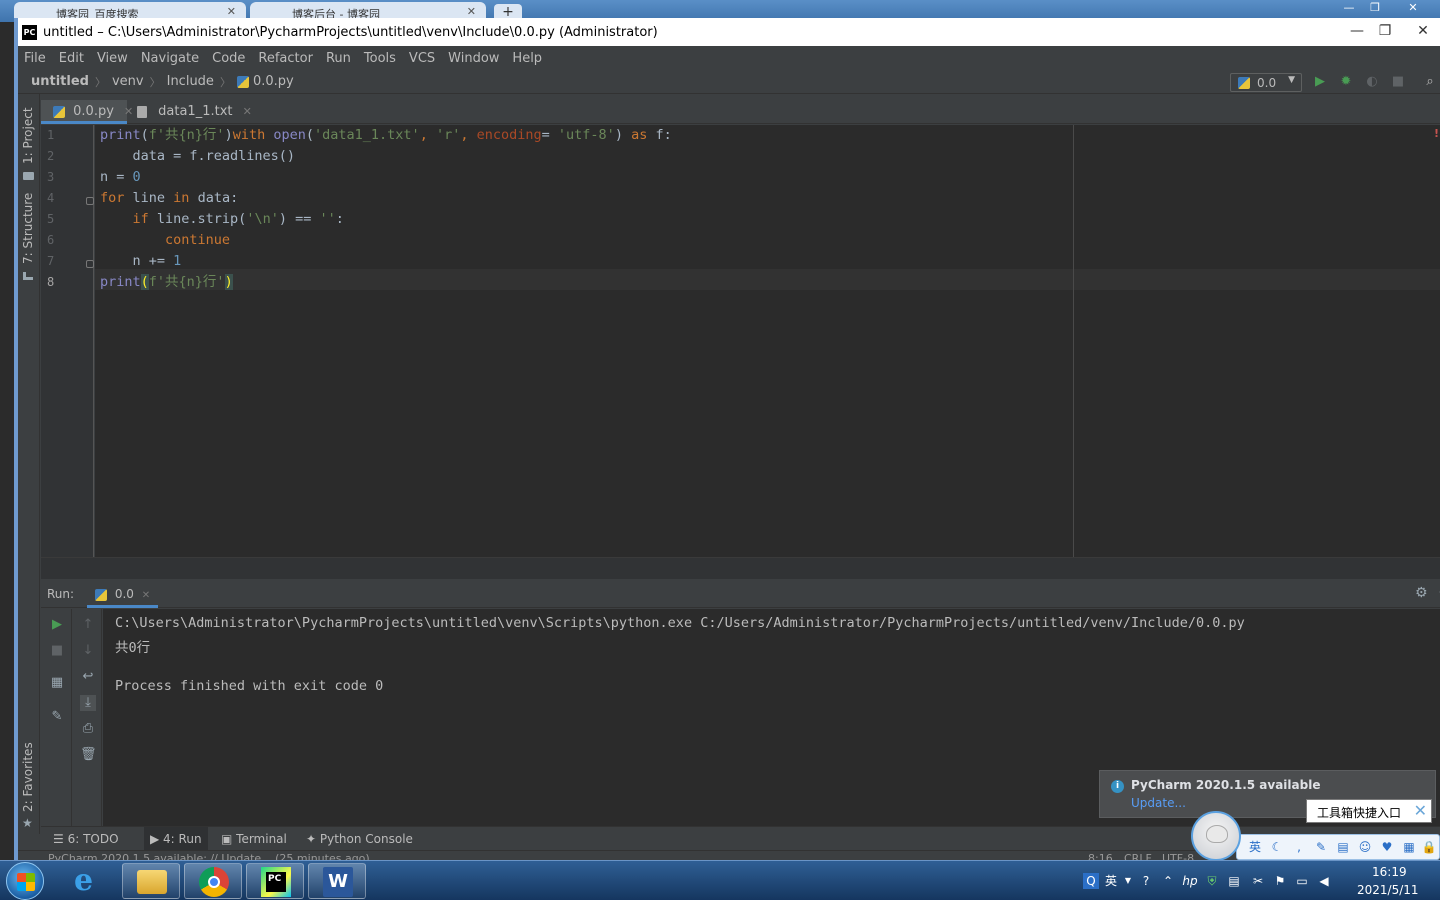 The image size is (1440, 900). Describe the element at coordinates (182, 839) in the screenshot. I see `tab-label: 4: Run` at that location.